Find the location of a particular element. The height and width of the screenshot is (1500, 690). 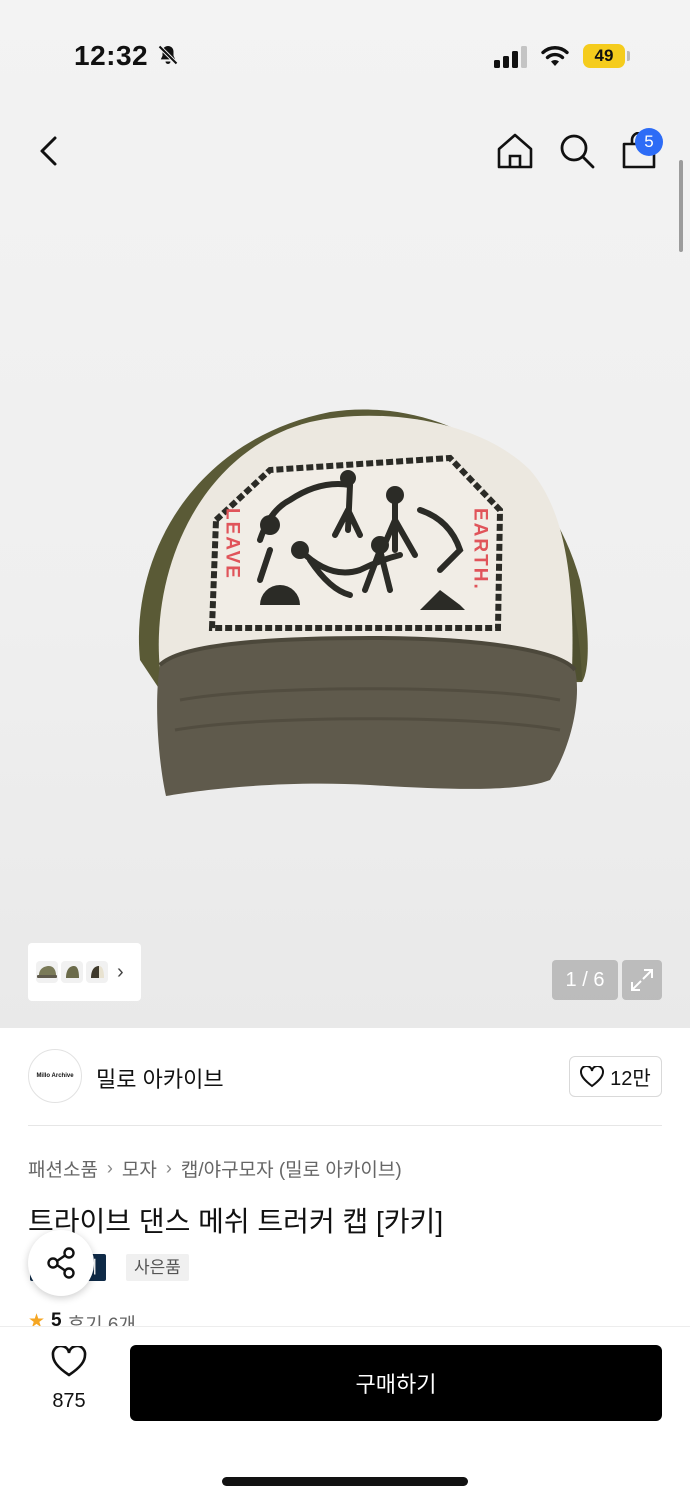

buy-button: 구매하기 is located at coordinates (396, 1383).